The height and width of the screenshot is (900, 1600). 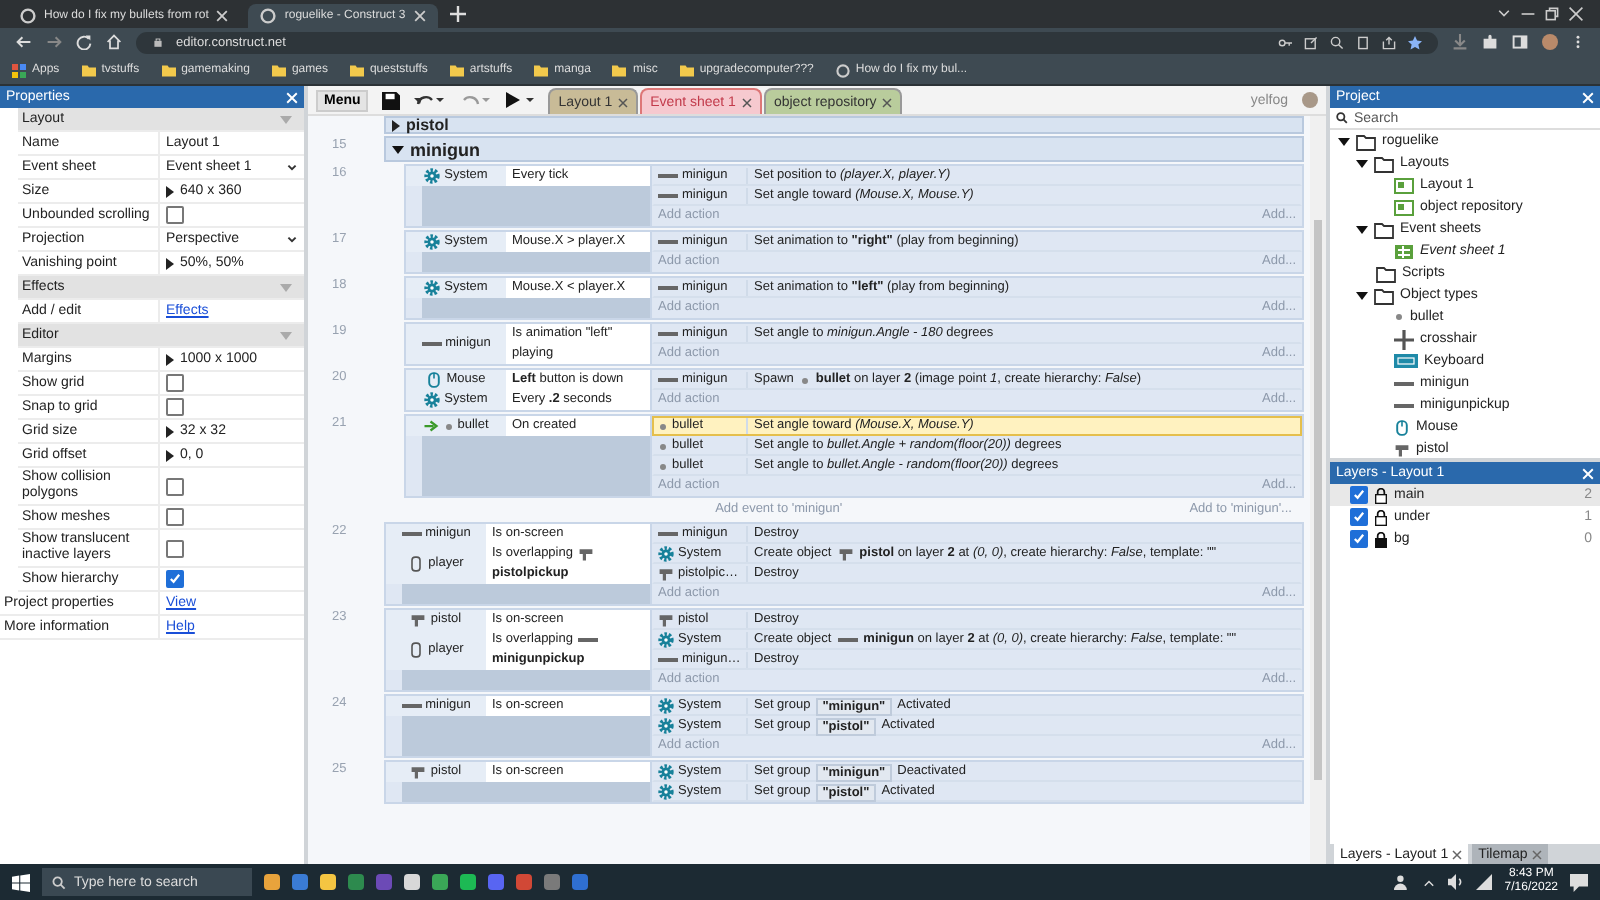 I want to click on restore-icon, so click(x=1552, y=14).